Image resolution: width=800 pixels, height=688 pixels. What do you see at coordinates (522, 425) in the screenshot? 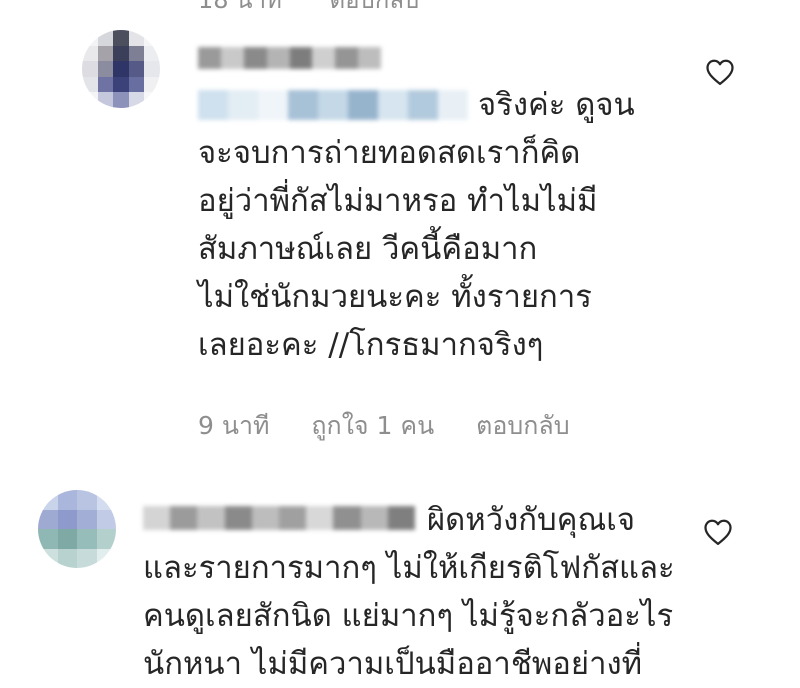
I see `reply-link: ตอบกลับ` at bounding box center [522, 425].